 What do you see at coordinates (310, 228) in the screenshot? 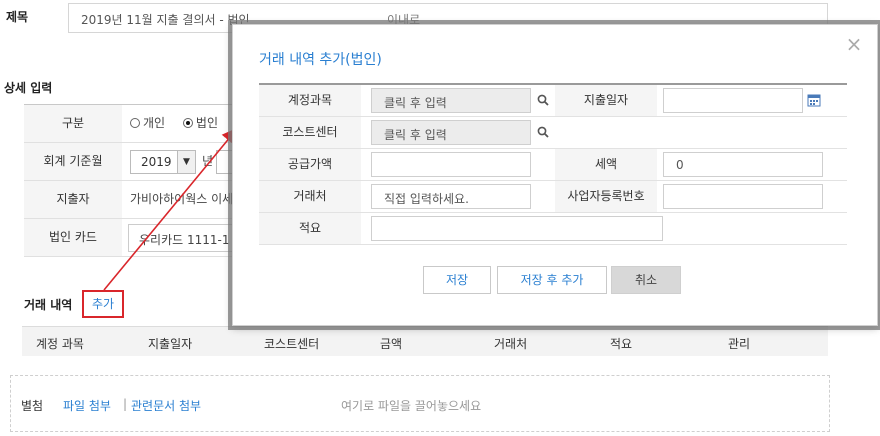
I see `memo-label: 적요` at bounding box center [310, 228].